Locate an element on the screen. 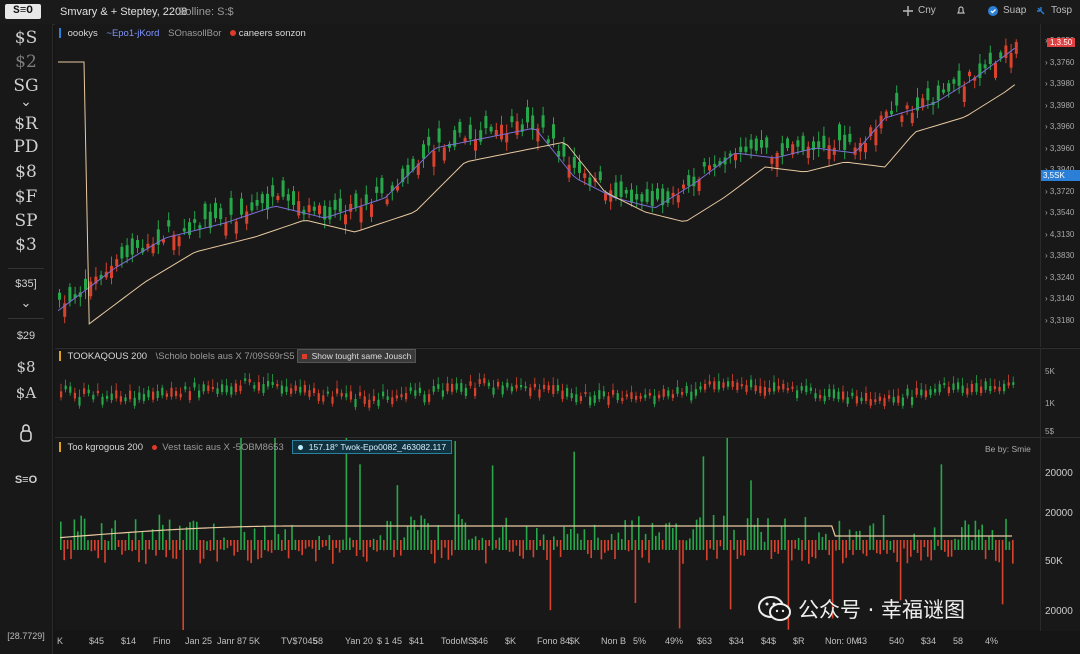 This screenshot has height=654, width=1080. reset-button: Tosp is located at coordinates (1054, 10).